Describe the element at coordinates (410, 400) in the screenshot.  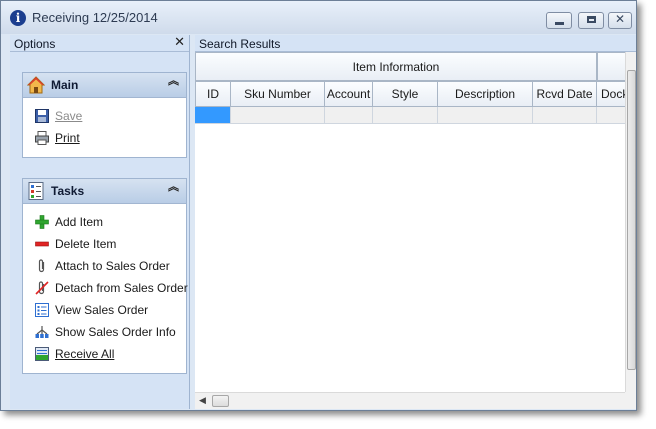
I see `horizontal-scrollbar: ◀` at that location.